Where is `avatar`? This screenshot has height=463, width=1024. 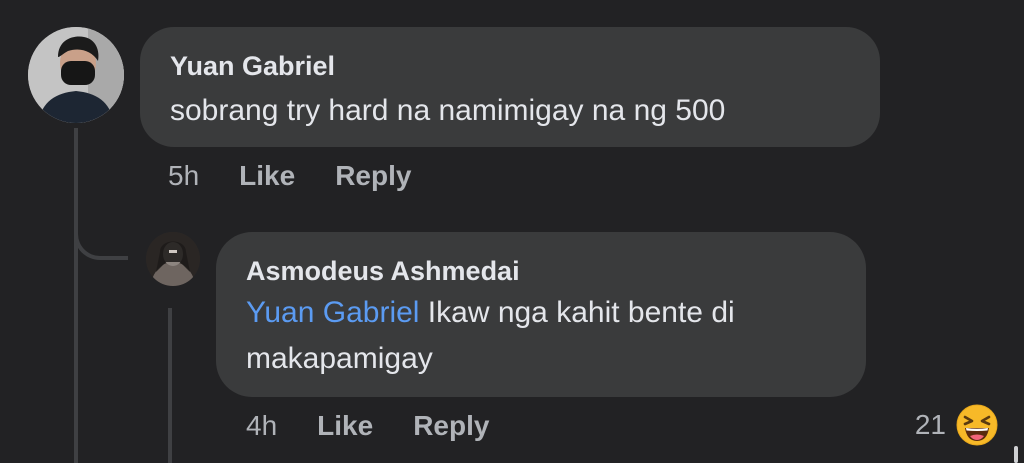
avatar is located at coordinates (76, 75).